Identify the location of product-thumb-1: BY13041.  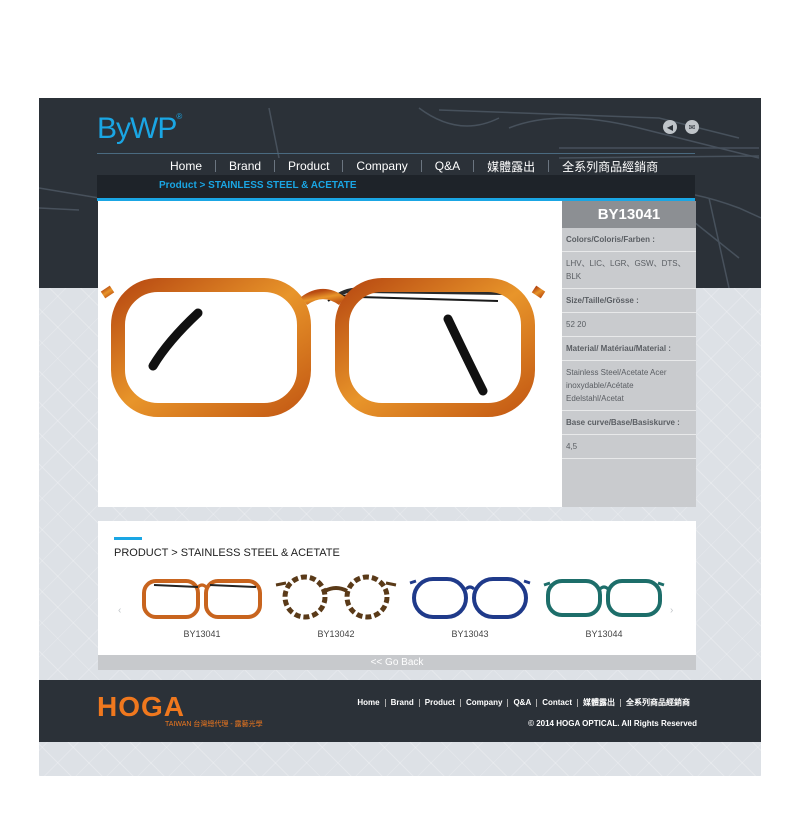
(202, 606).